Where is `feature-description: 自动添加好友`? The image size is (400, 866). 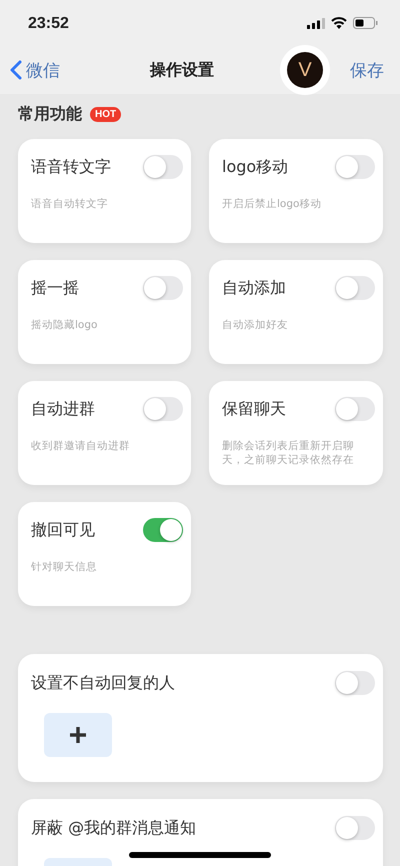 feature-description: 自动添加好友 is located at coordinates (255, 325).